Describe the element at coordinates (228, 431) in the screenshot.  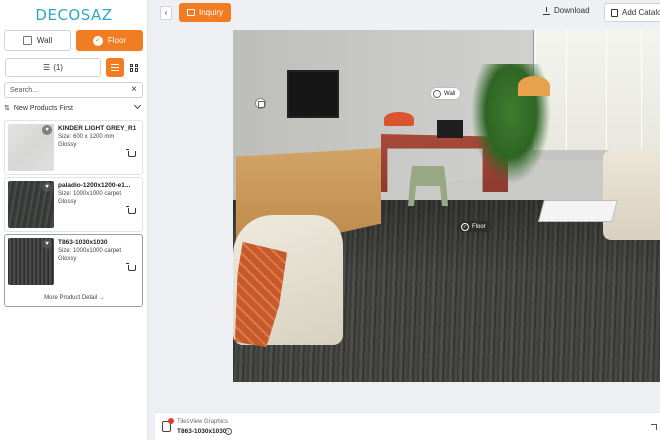
I see `info-icon: i` at that location.